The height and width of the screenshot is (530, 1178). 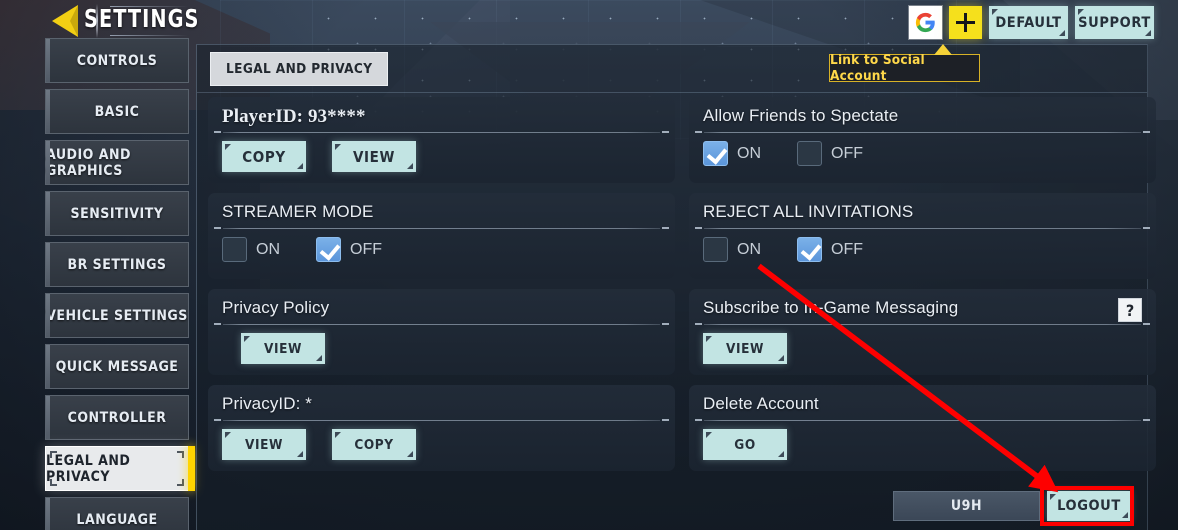 What do you see at coordinates (374, 156) in the screenshot?
I see `view-playerid-button: VIEW` at bounding box center [374, 156].